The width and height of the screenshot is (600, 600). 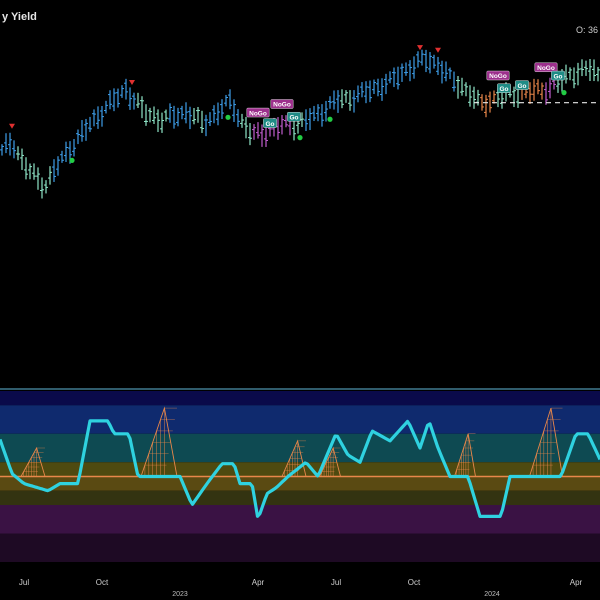 I want to click on x-axis-year-label: 2024, so click(x=492, y=594).